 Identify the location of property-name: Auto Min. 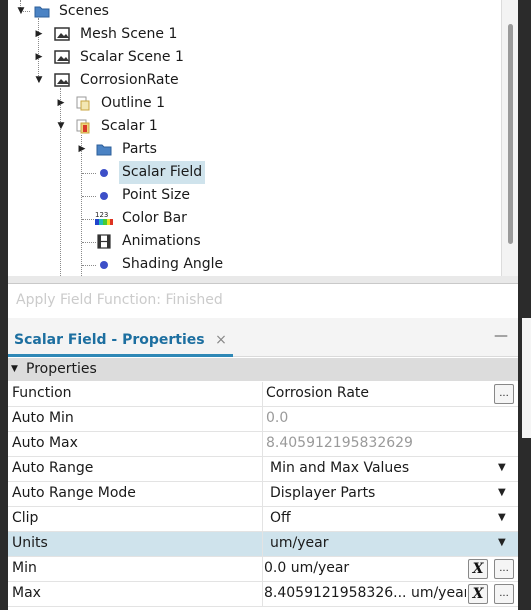
(43, 418).